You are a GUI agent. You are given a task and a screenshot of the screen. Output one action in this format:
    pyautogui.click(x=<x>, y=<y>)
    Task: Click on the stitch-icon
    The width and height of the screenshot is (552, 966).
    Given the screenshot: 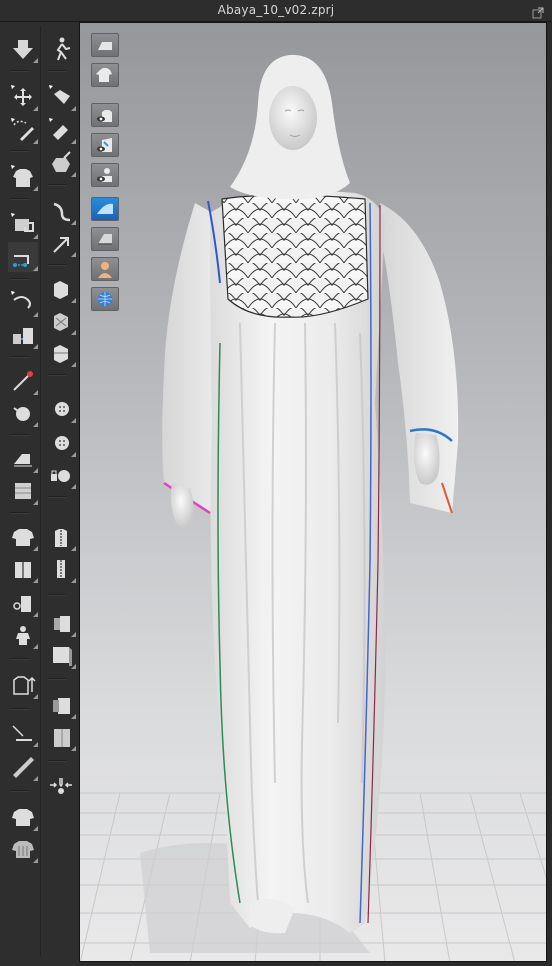 What is the action you would take?
    pyautogui.click(x=23, y=459)
    